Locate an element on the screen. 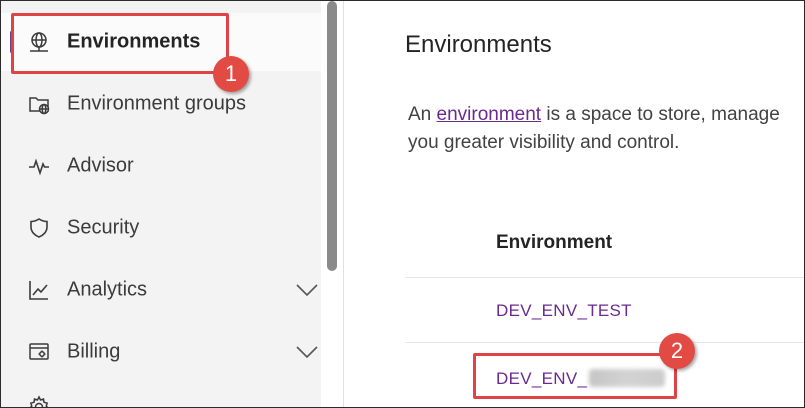  highlight-box-environments is located at coordinates (120, 43).